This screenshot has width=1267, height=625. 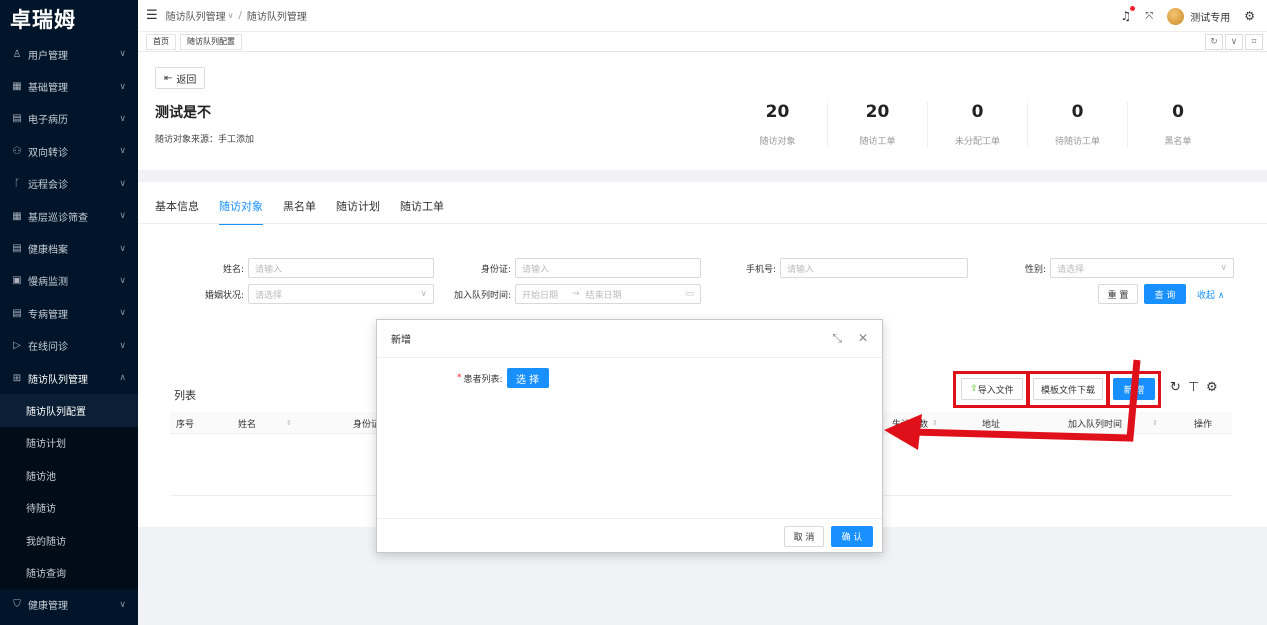 What do you see at coordinates (608, 268) in the screenshot?
I see `idcard-input: 请输入` at bounding box center [608, 268].